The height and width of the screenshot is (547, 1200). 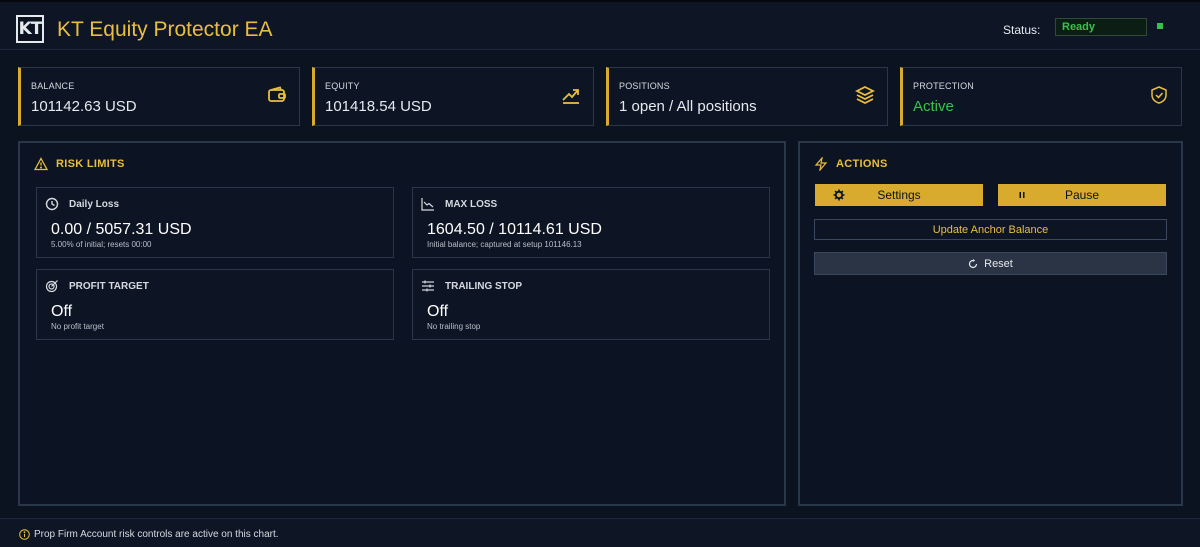 What do you see at coordinates (101, 244) in the screenshot?
I see `daily-loss-note: 5.00% of initial; resets 00:00` at bounding box center [101, 244].